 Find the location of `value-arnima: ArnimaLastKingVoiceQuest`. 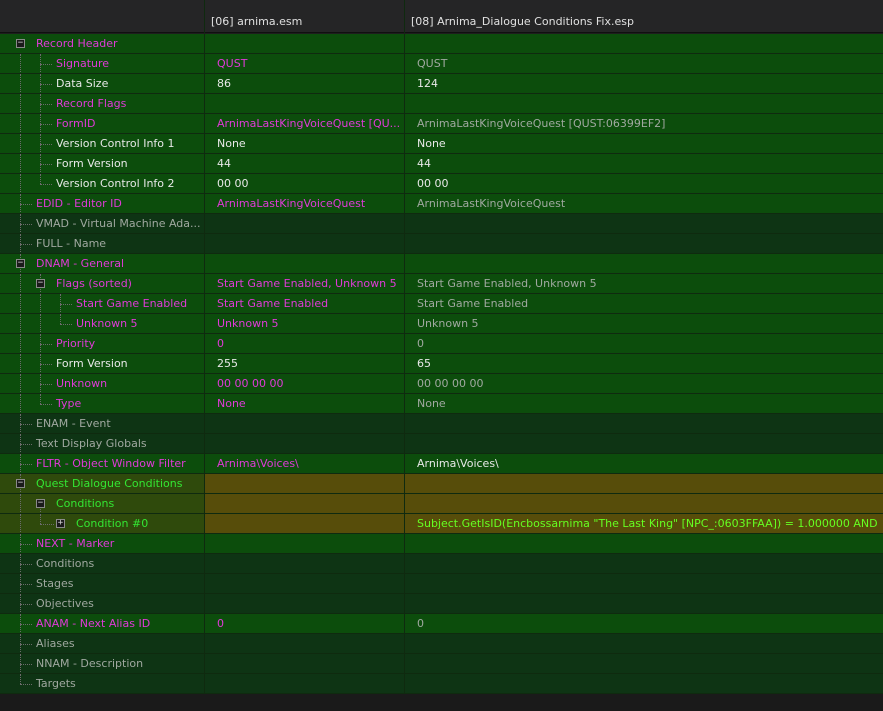

value-arnima: ArnimaLastKingVoiceQuest is located at coordinates (291, 203).